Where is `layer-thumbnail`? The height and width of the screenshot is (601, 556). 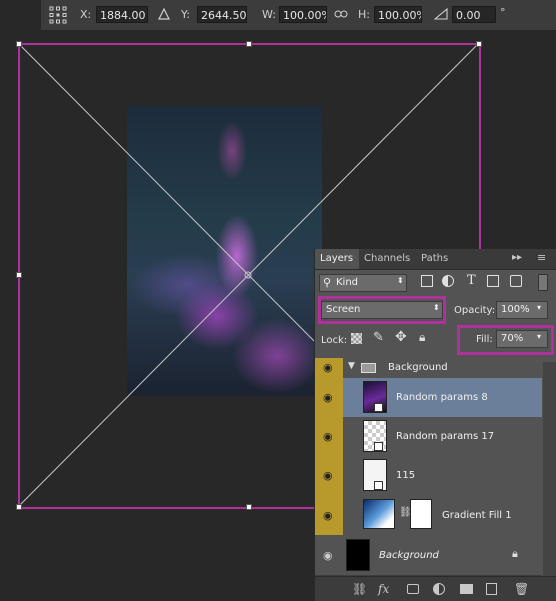 layer-thumbnail is located at coordinates (358, 555).